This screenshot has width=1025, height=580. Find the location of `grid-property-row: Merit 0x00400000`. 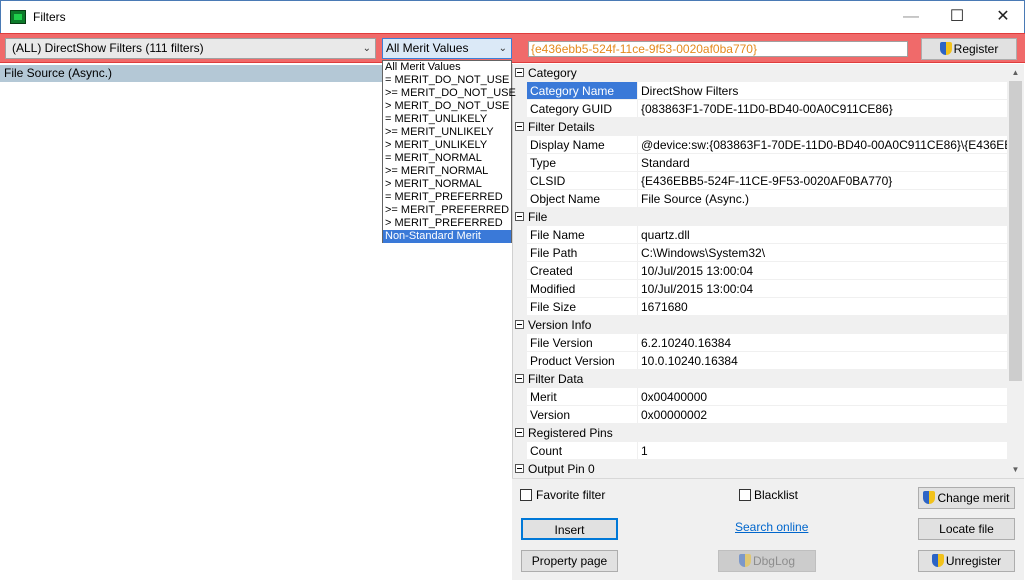

grid-property-row: Merit 0x00400000 is located at coordinates (760, 397).